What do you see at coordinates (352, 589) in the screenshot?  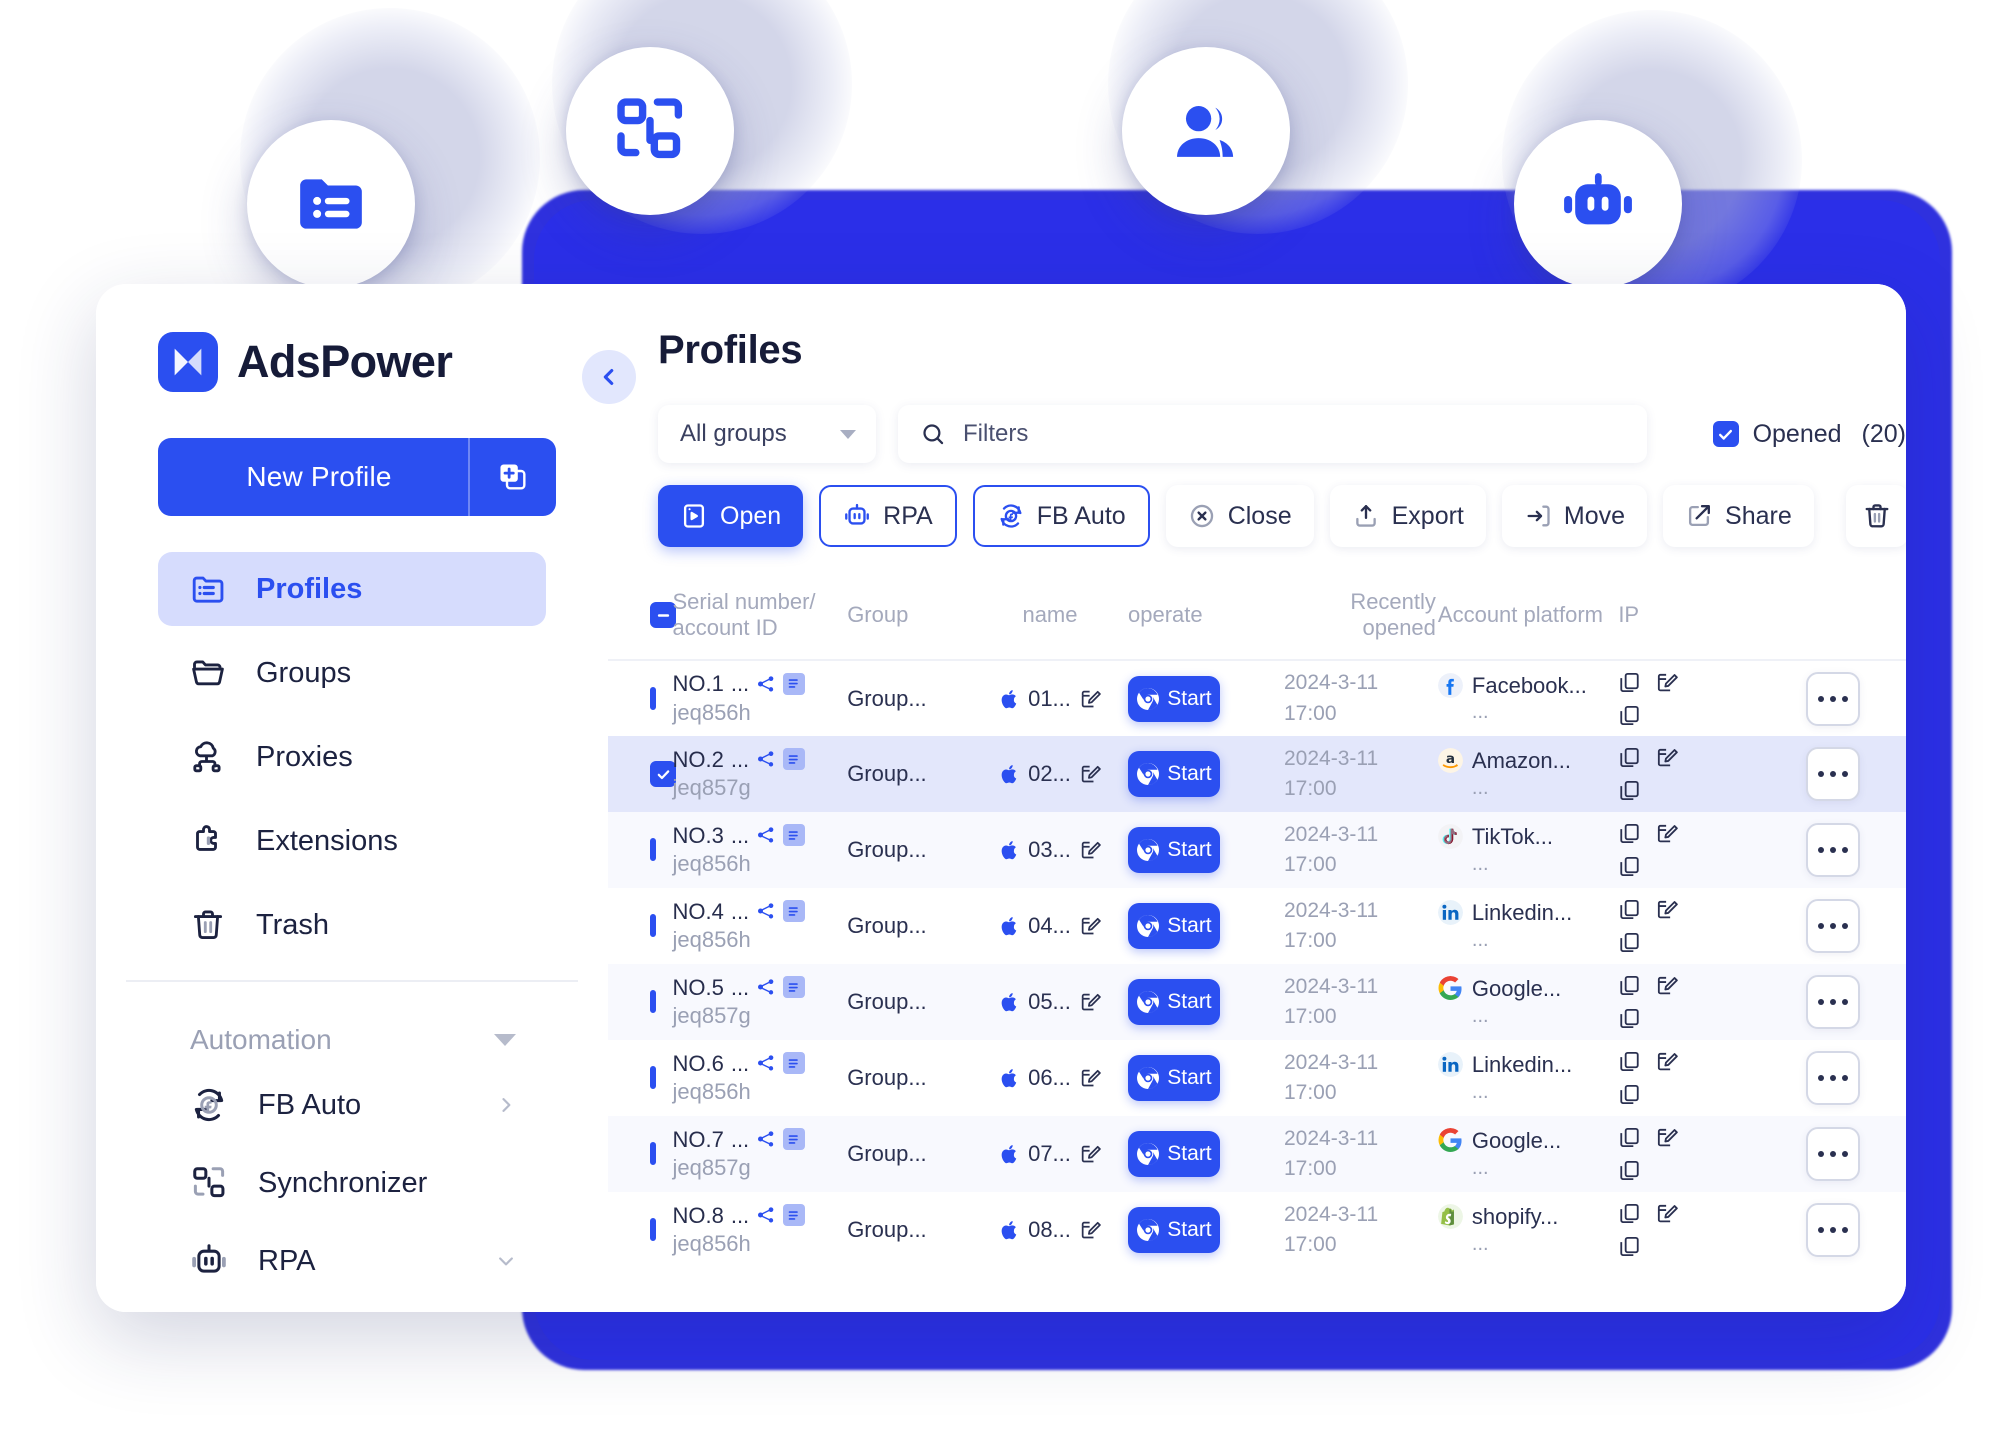 I see `sidebar-item-profiles: Profiles` at bounding box center [352, 589].